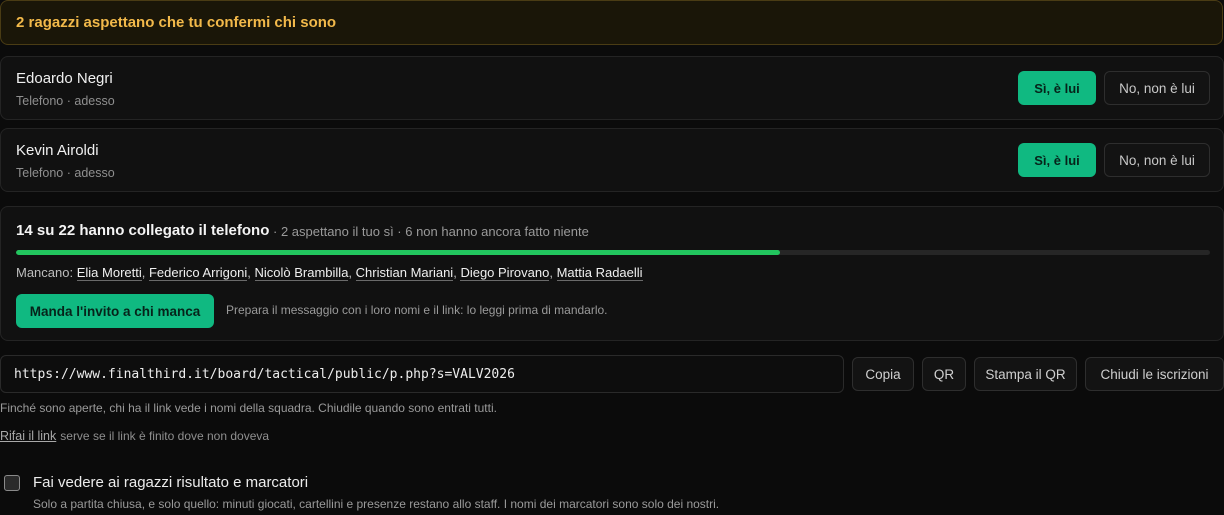  I want to click on qr-button: QR, so click(944, 374).